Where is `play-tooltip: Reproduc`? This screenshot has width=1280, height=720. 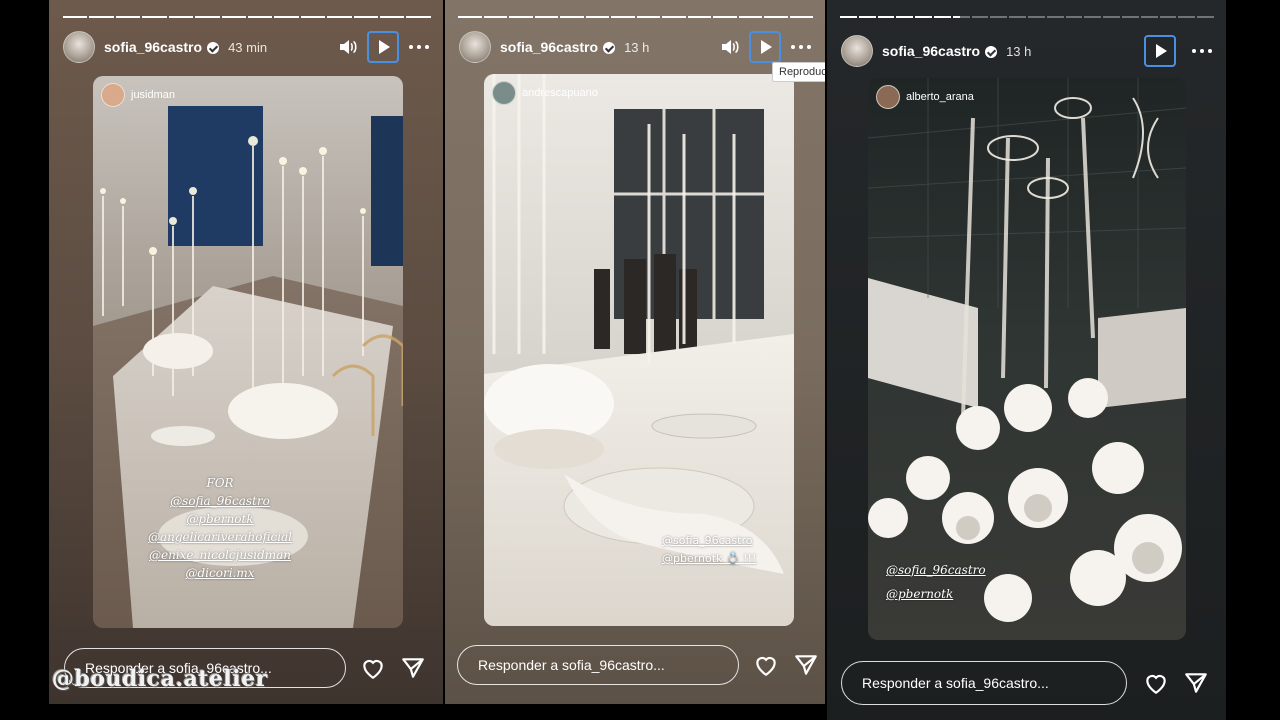 play-tooltip: Reproduc is located at coordinates (798, 72).